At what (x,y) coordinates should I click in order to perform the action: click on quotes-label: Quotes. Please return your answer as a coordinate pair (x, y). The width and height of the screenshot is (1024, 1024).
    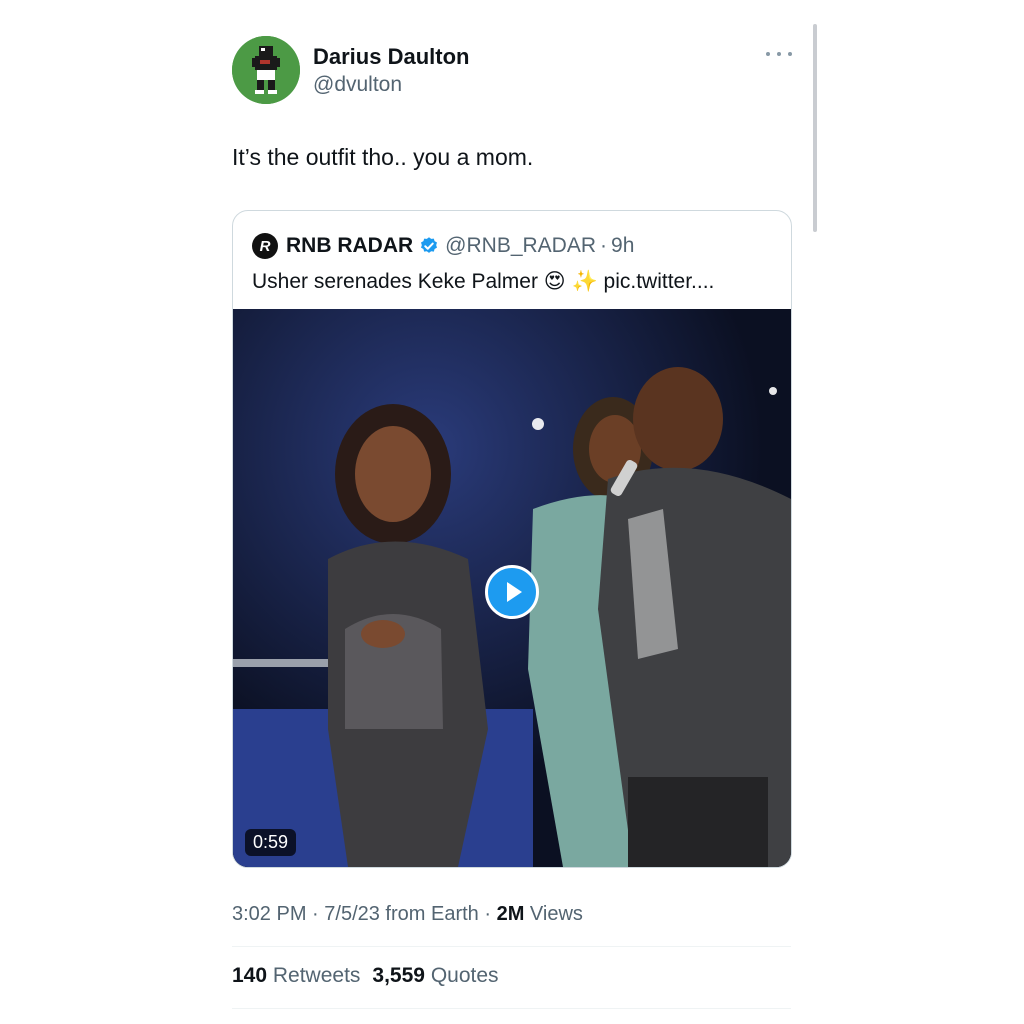
    Looking at the image, I should click on (461, 975).